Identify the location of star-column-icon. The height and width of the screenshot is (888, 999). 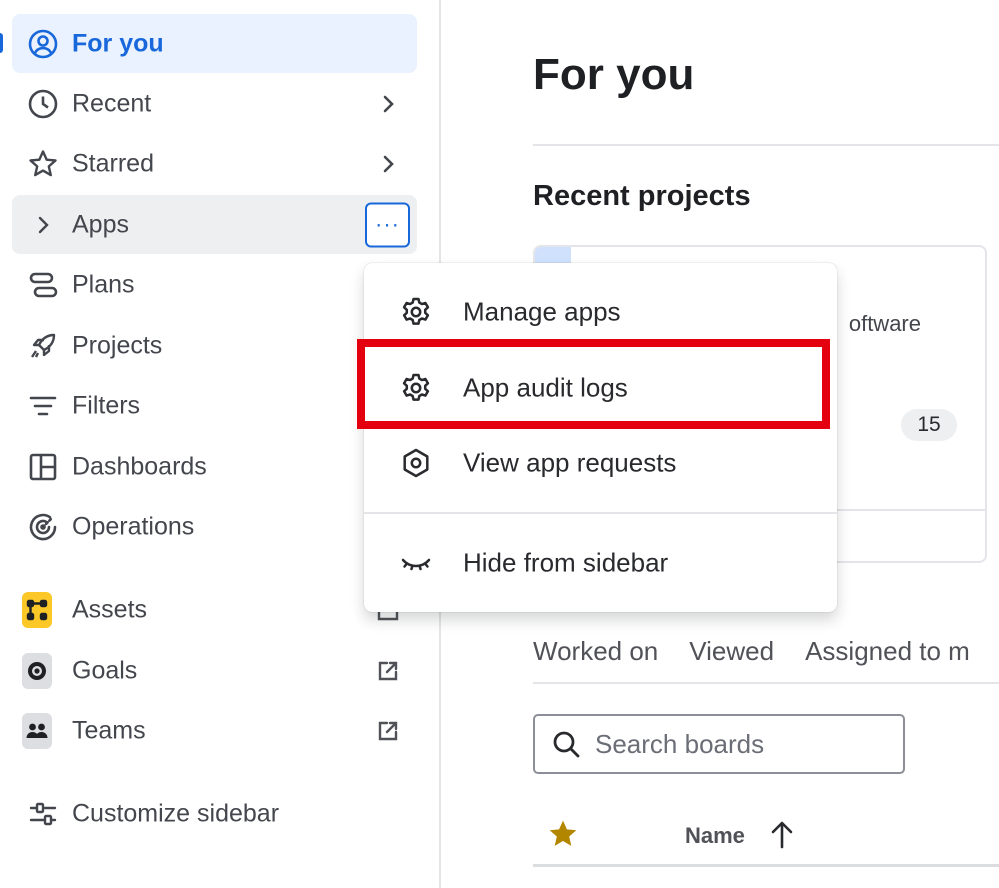
(563, 836).